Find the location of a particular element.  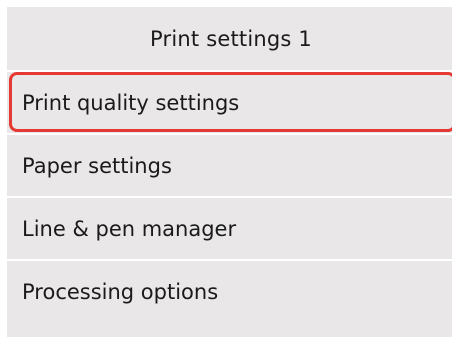

menu-item-label: Line & pen manager is located at coordinates (129, 228).